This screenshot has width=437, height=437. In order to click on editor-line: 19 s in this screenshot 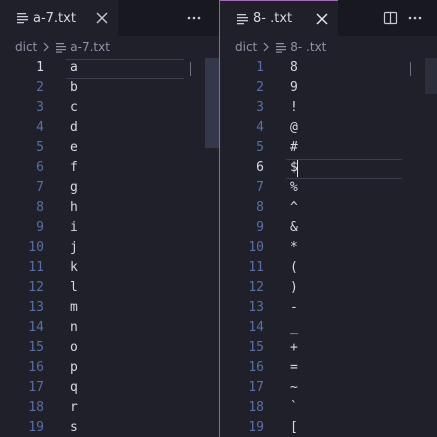, I will do `click(109, 427)`.